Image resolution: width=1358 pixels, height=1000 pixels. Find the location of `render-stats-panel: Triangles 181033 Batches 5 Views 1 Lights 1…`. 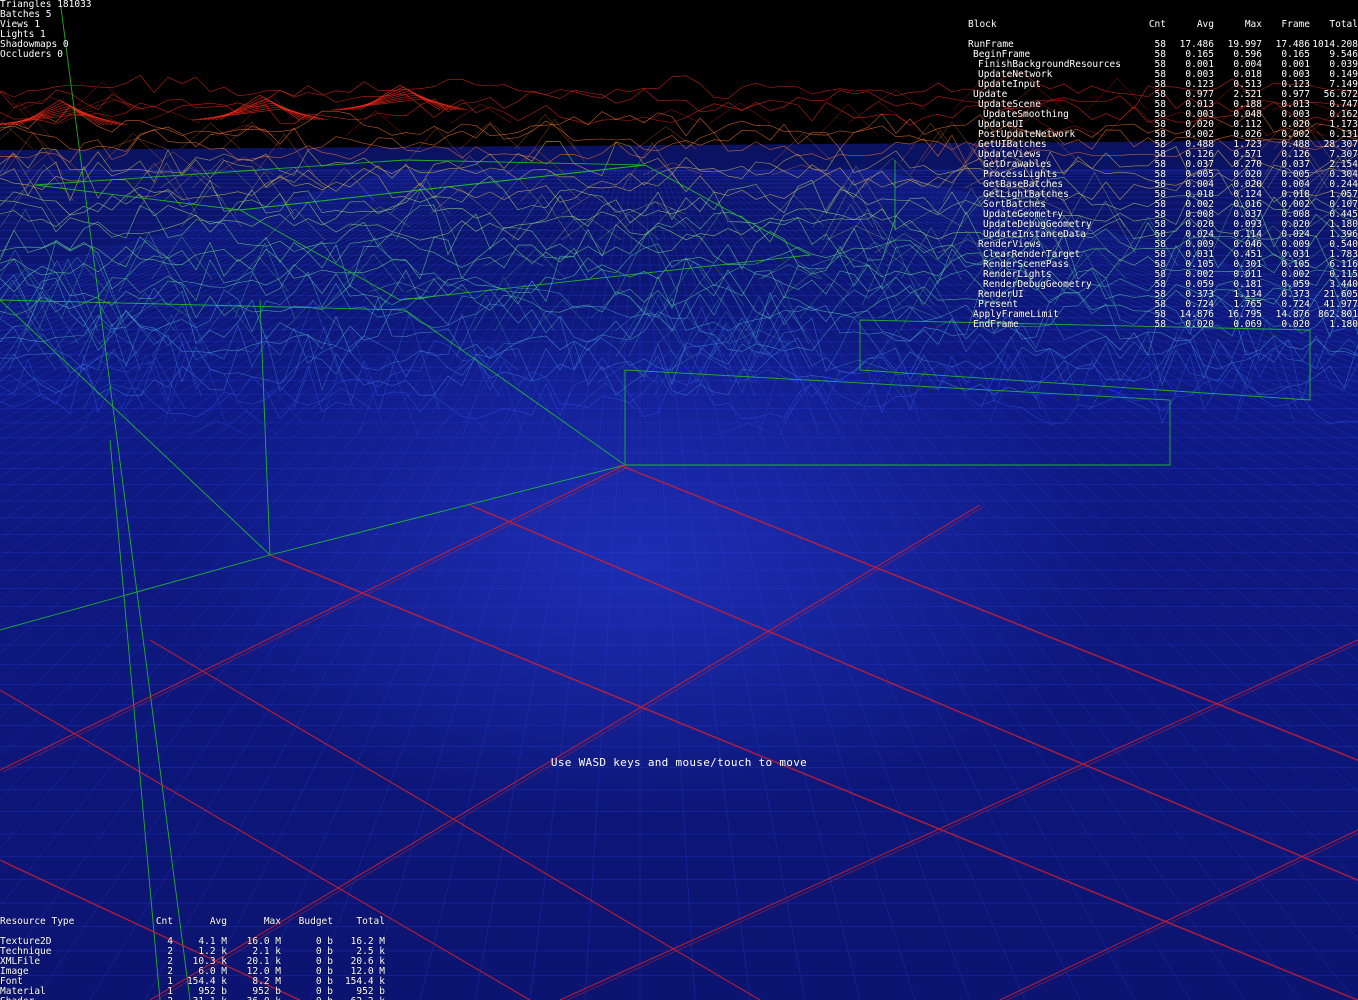

render-stats-panel: Triangles 181033 Batches 5 Views 1 Lights 1… is located at coordinates (46, 30).